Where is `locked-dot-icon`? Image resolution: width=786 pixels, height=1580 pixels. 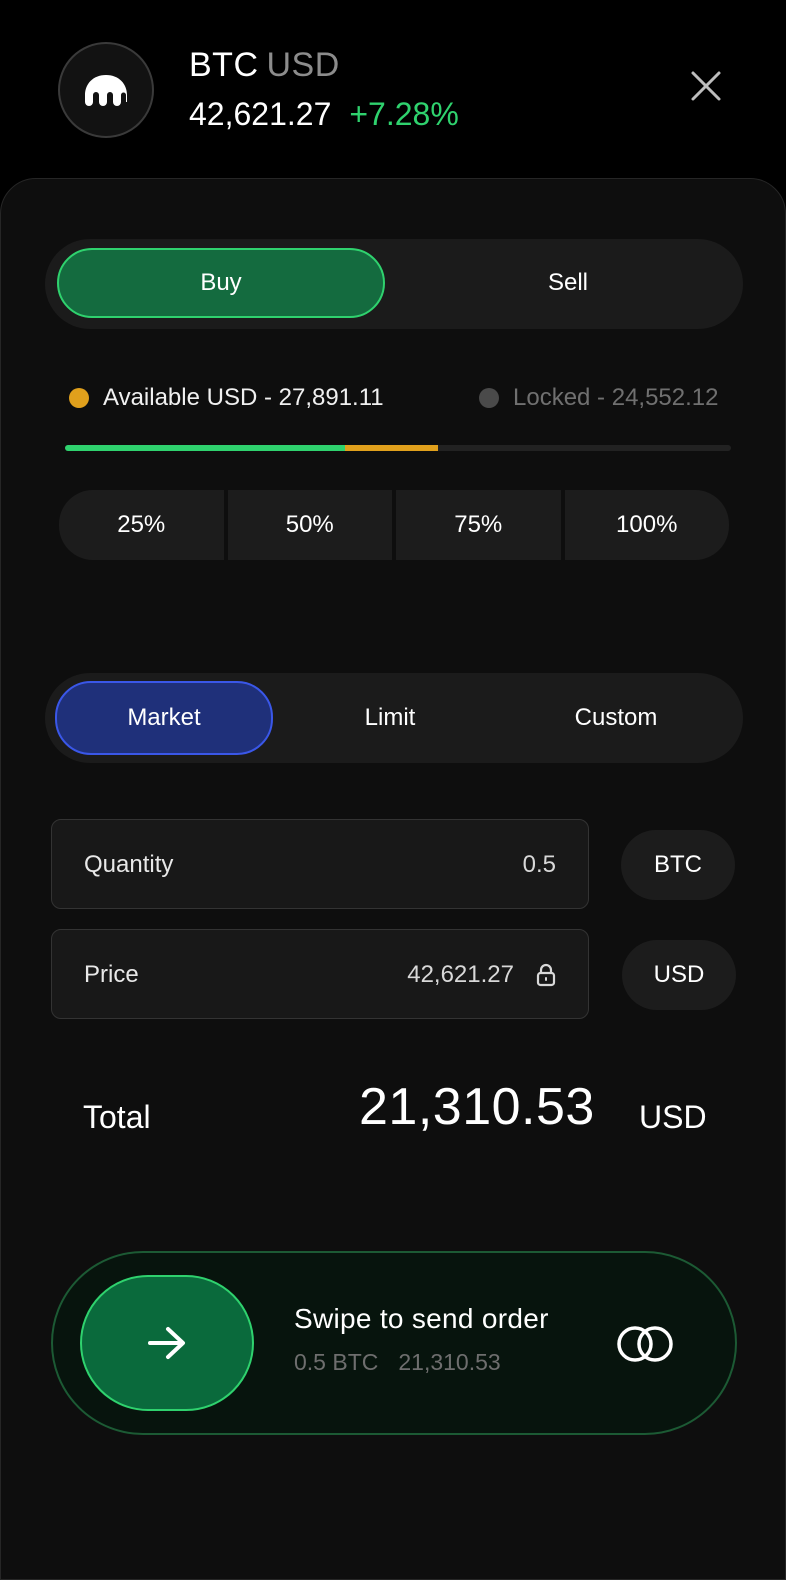
locked-dot-icon is located at coordinates (489, 398).